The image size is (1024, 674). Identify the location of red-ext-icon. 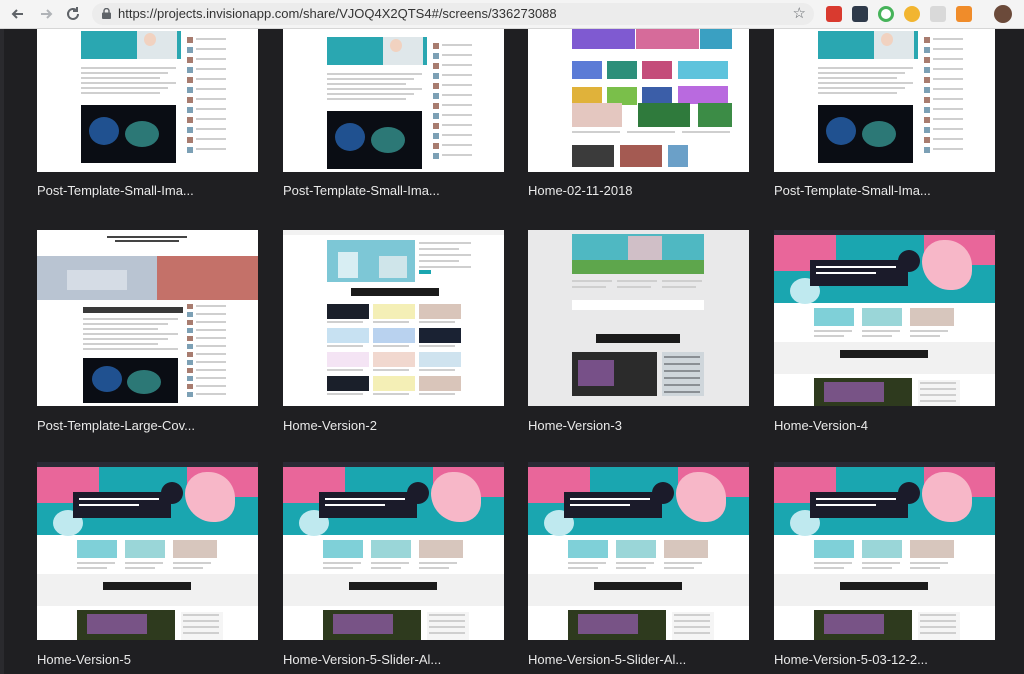
(834, 14).